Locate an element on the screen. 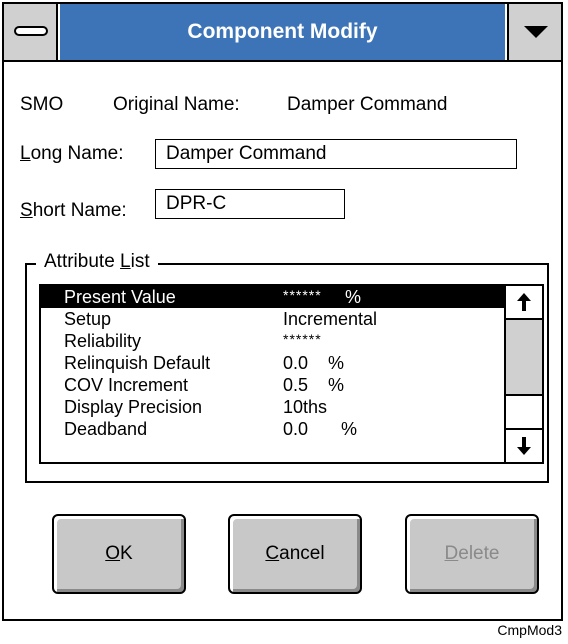  scroll-down-button is located at coordinates (524, 445).